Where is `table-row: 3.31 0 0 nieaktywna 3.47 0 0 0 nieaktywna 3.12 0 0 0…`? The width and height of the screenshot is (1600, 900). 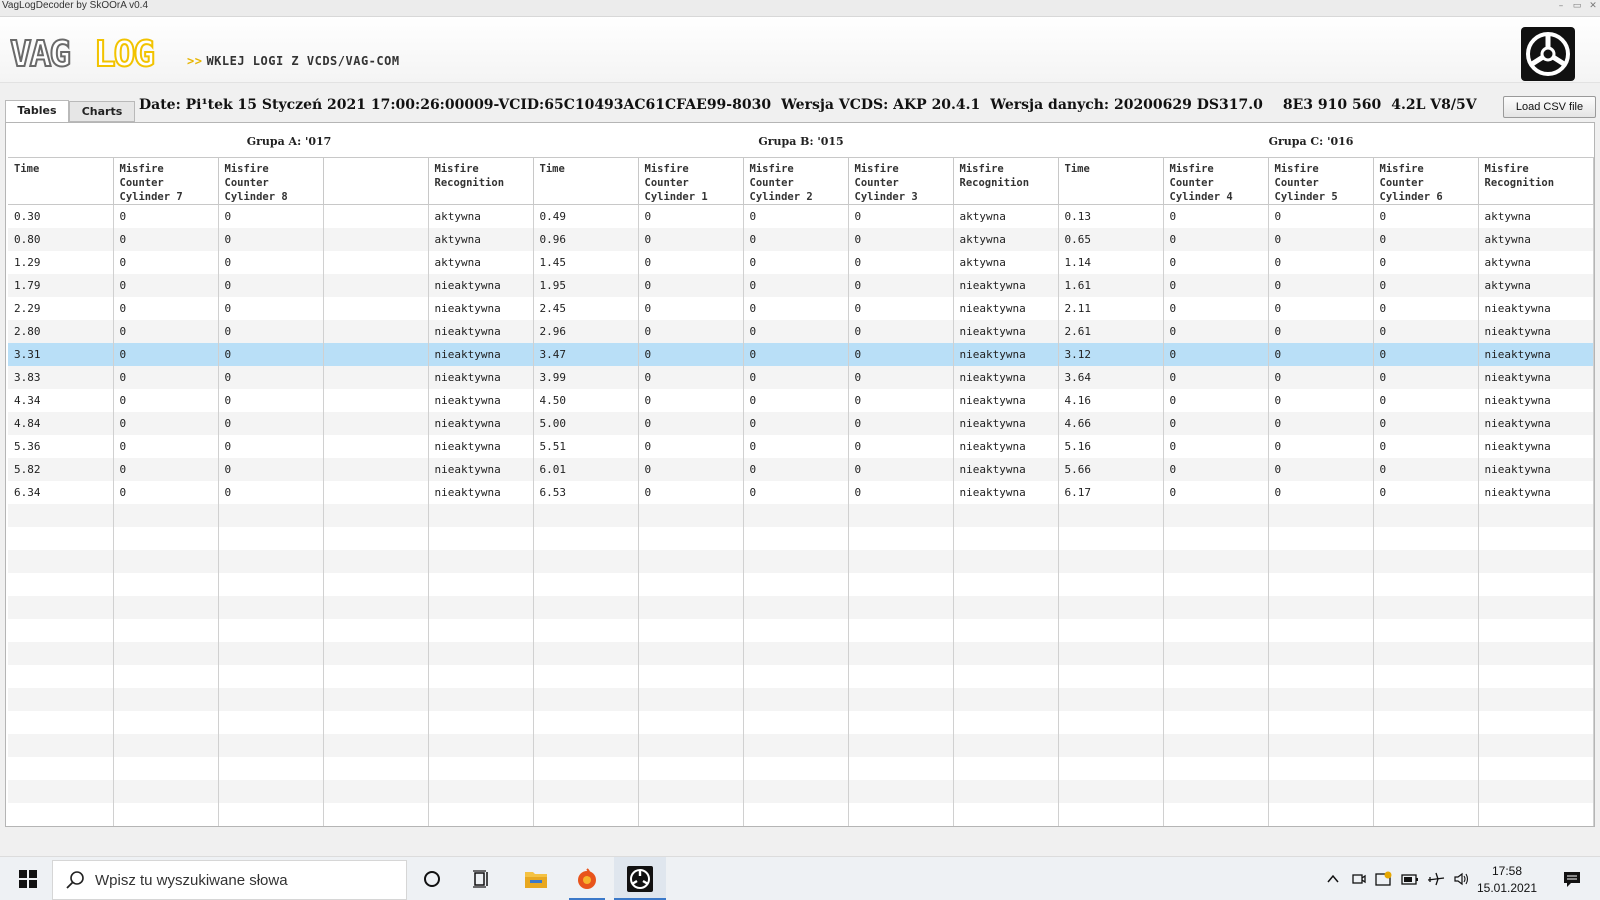 table-row: 3.31 0 0 nieaktywna 3.47 0 0 0 nieaktywna 3.12 0 0 0… is located at coordinates (801, 354).